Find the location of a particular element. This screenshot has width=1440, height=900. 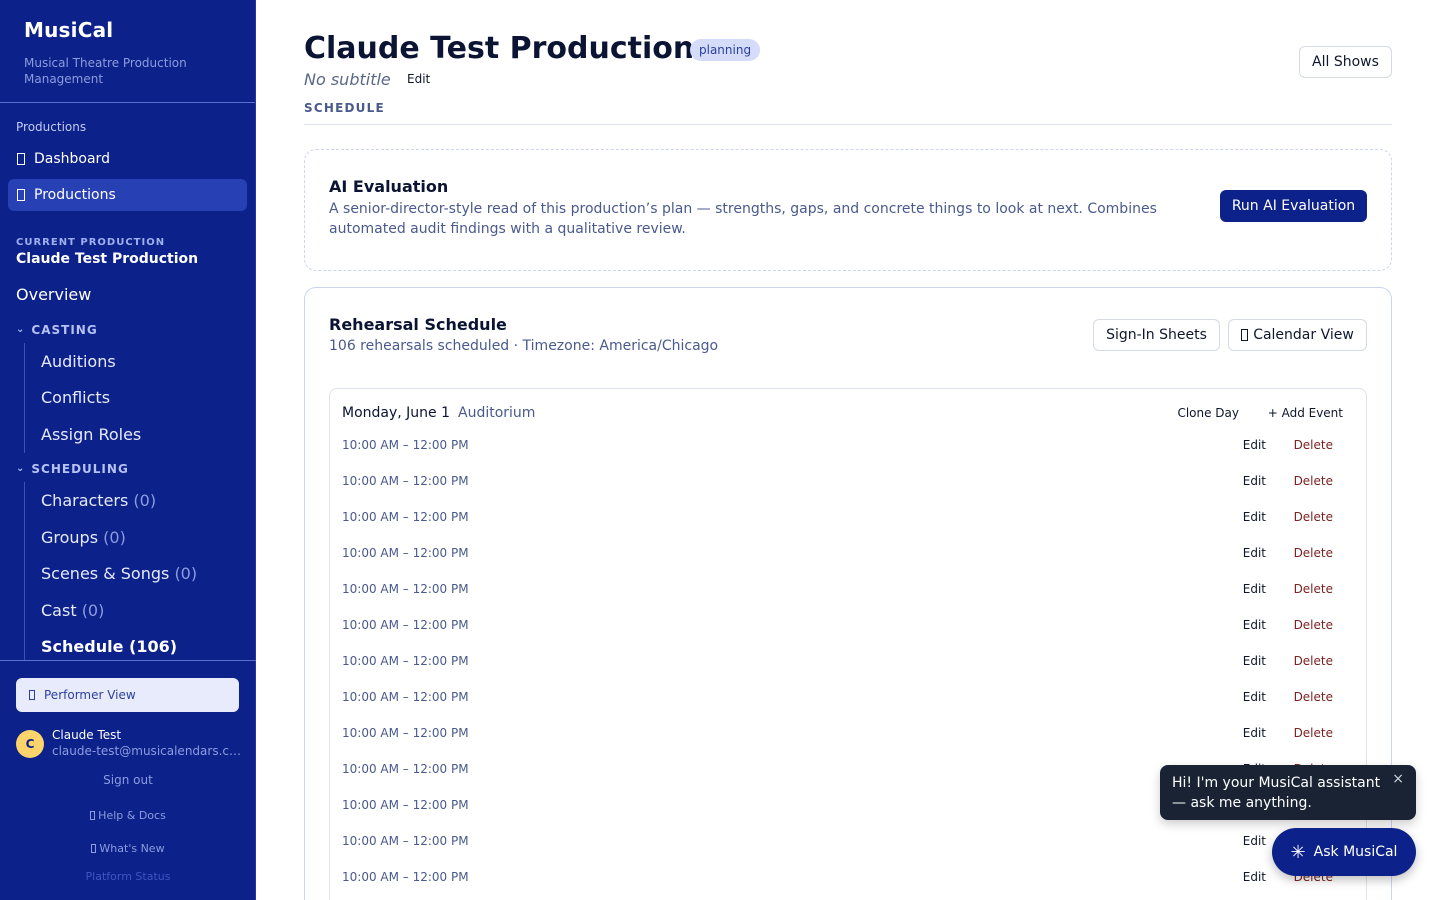

calendar-view-button: Calendar View is located at coordinates (1297, 335).